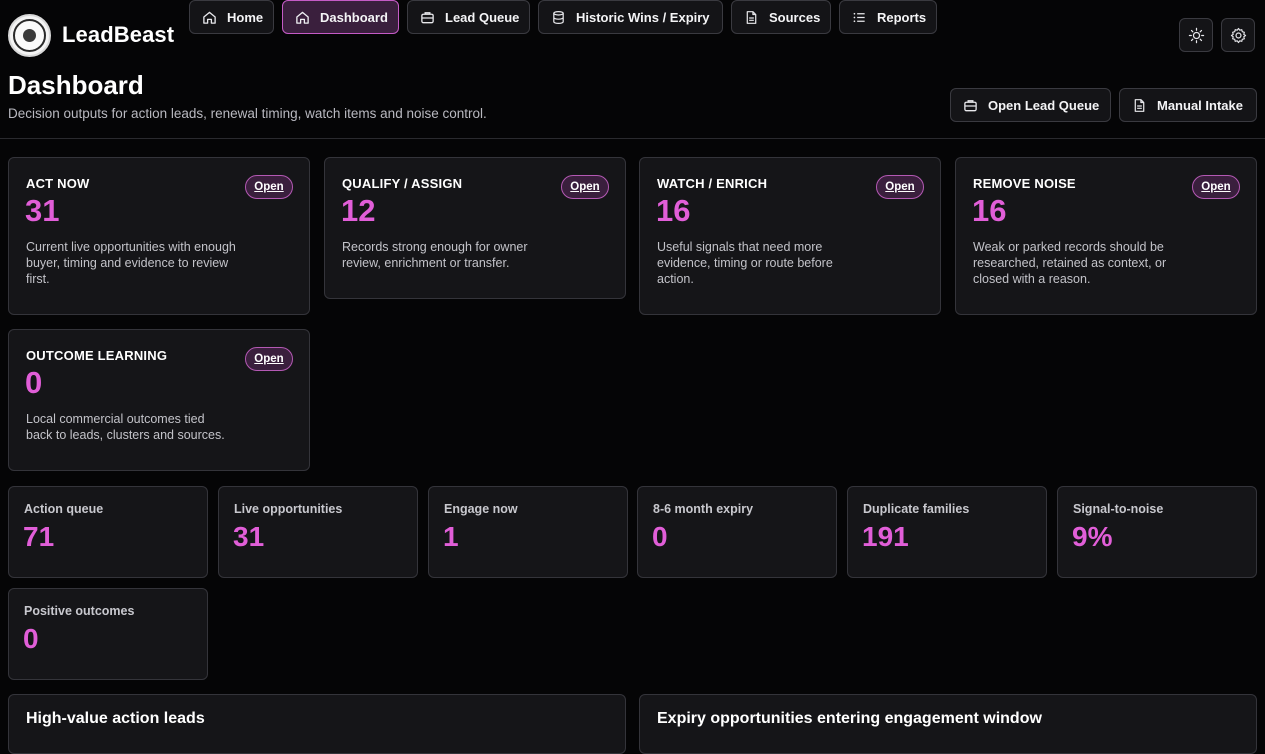 Image resolution: width=1265 pixels, height=754 pixels. What do you see at coordinates (318, 532) in the screenshot?
I see `kpi-card-live-opportunities: Live opportunities 31` at bounding box center [318, 532].